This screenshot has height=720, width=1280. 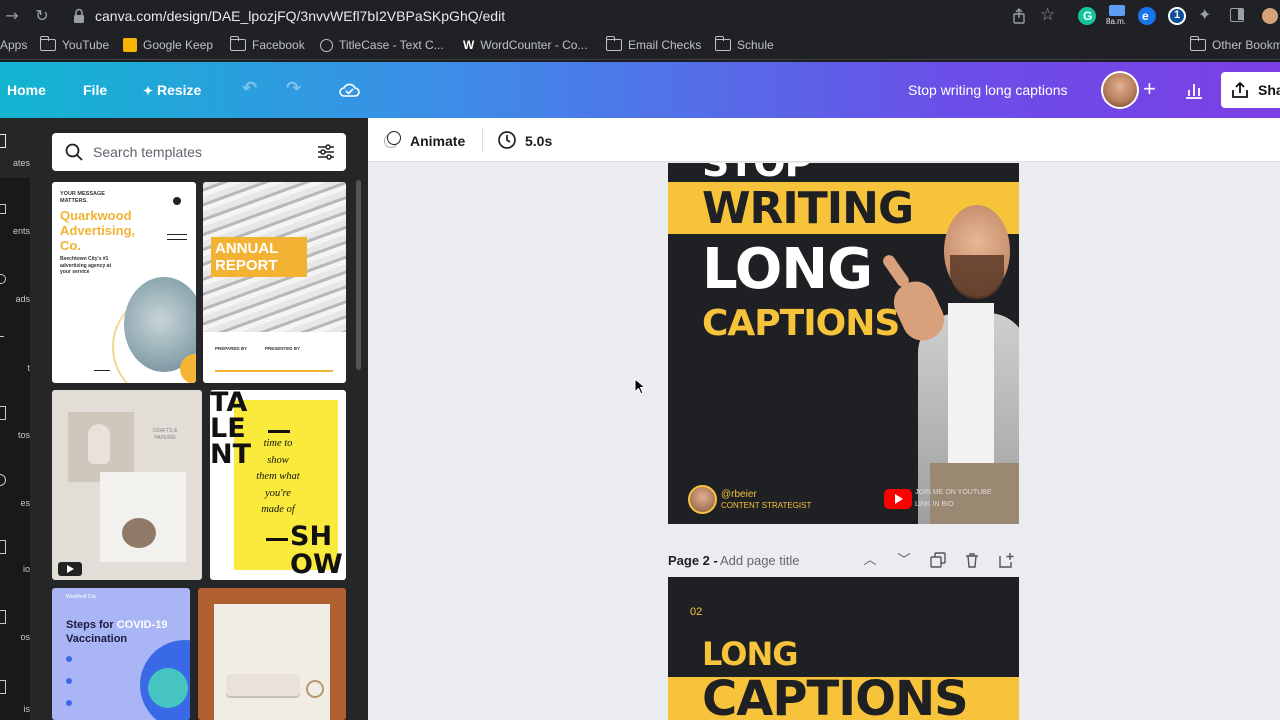 What do you see at coordinates (15, 299) in the screenshot?
I see `rail-label-uploads: ads` at bounding box center [15, 299].